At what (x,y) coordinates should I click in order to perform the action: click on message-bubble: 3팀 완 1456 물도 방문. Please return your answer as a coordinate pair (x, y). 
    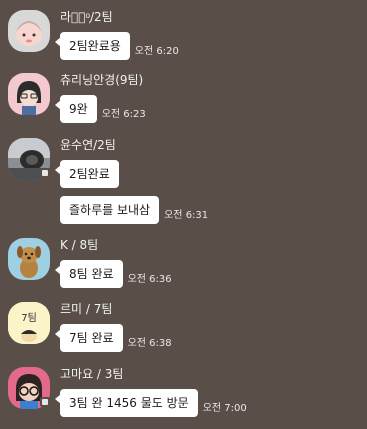
    Looking at the image, I should click on (126, 403).